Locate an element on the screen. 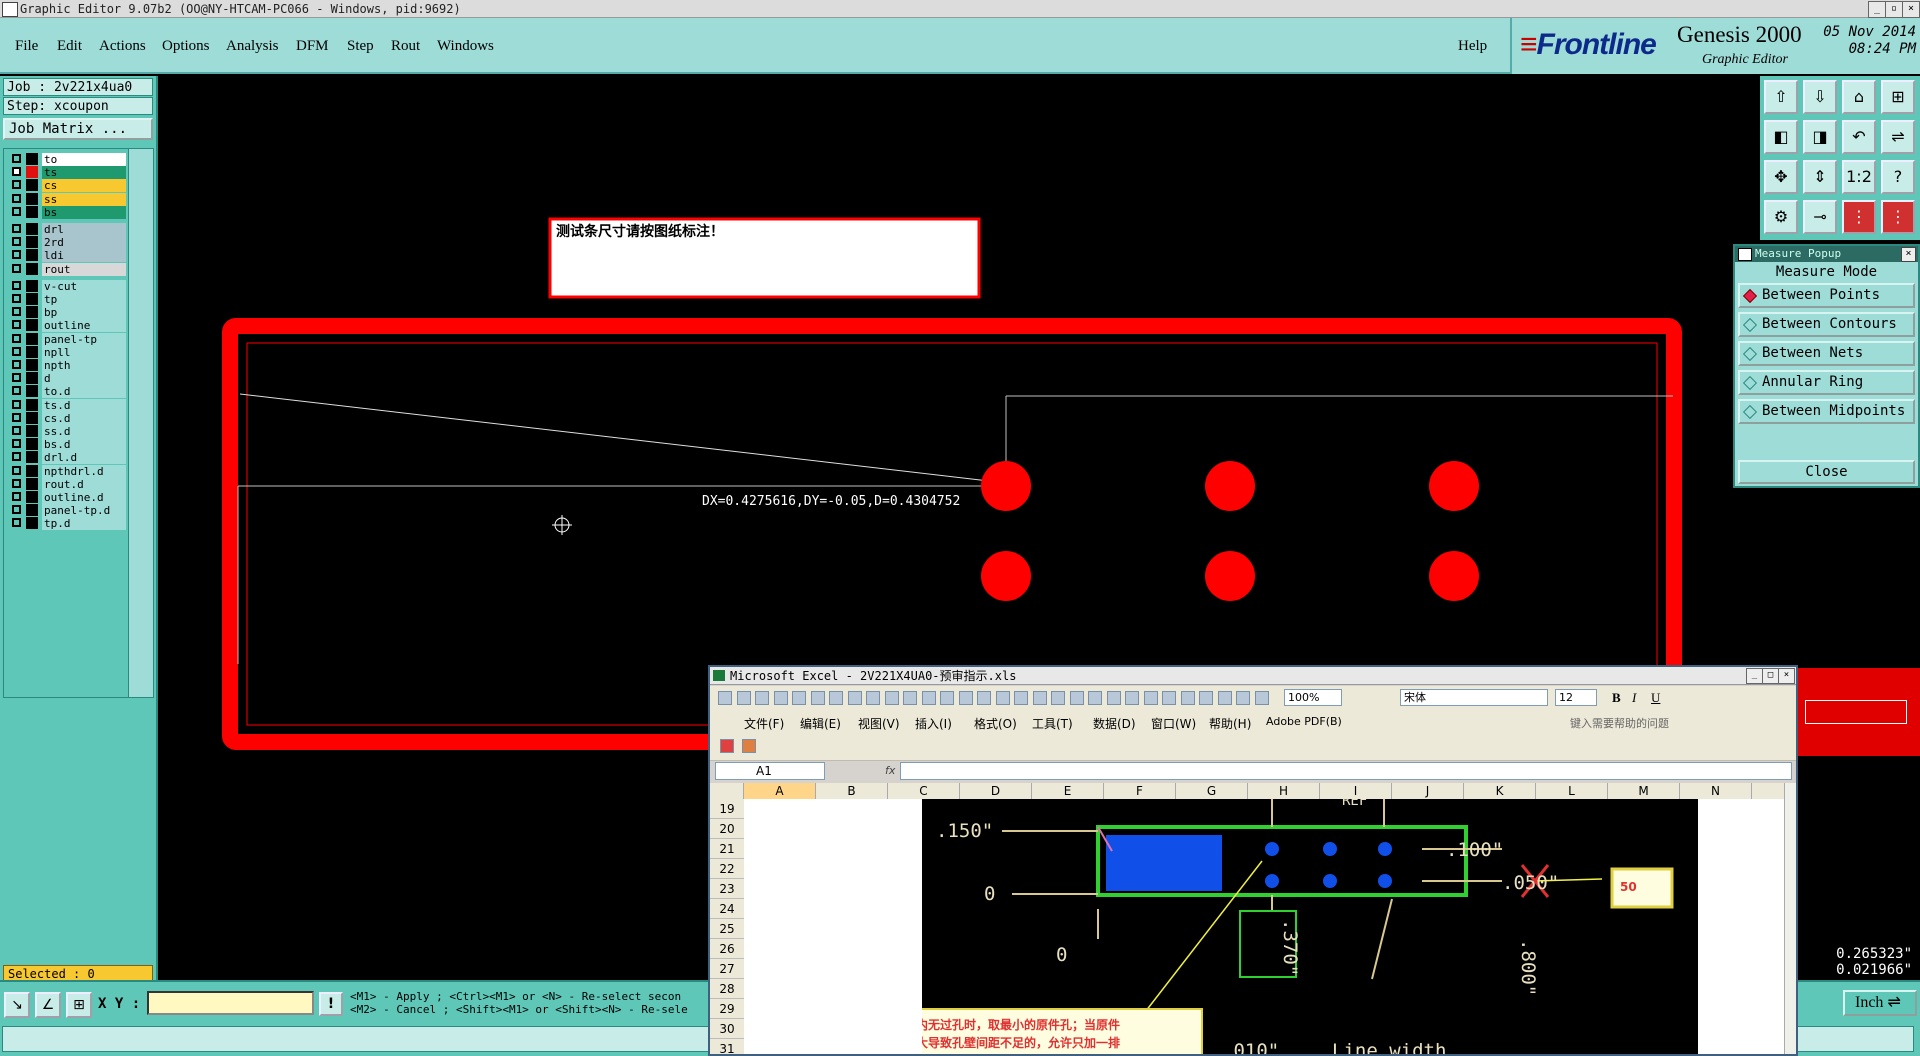 The image size is (1920, 1056). menu-dfm: DFM is located at coordinates (312, 46).